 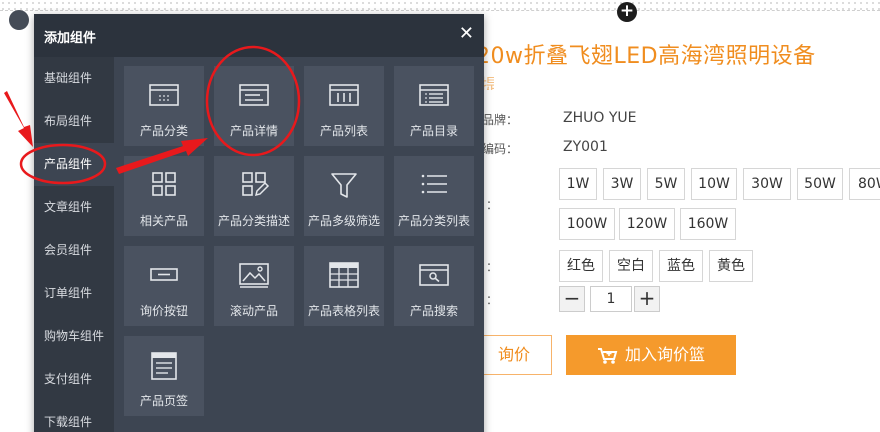 I want to click on tile-category-description: 产品分类描述, so click(x=254, y=196).